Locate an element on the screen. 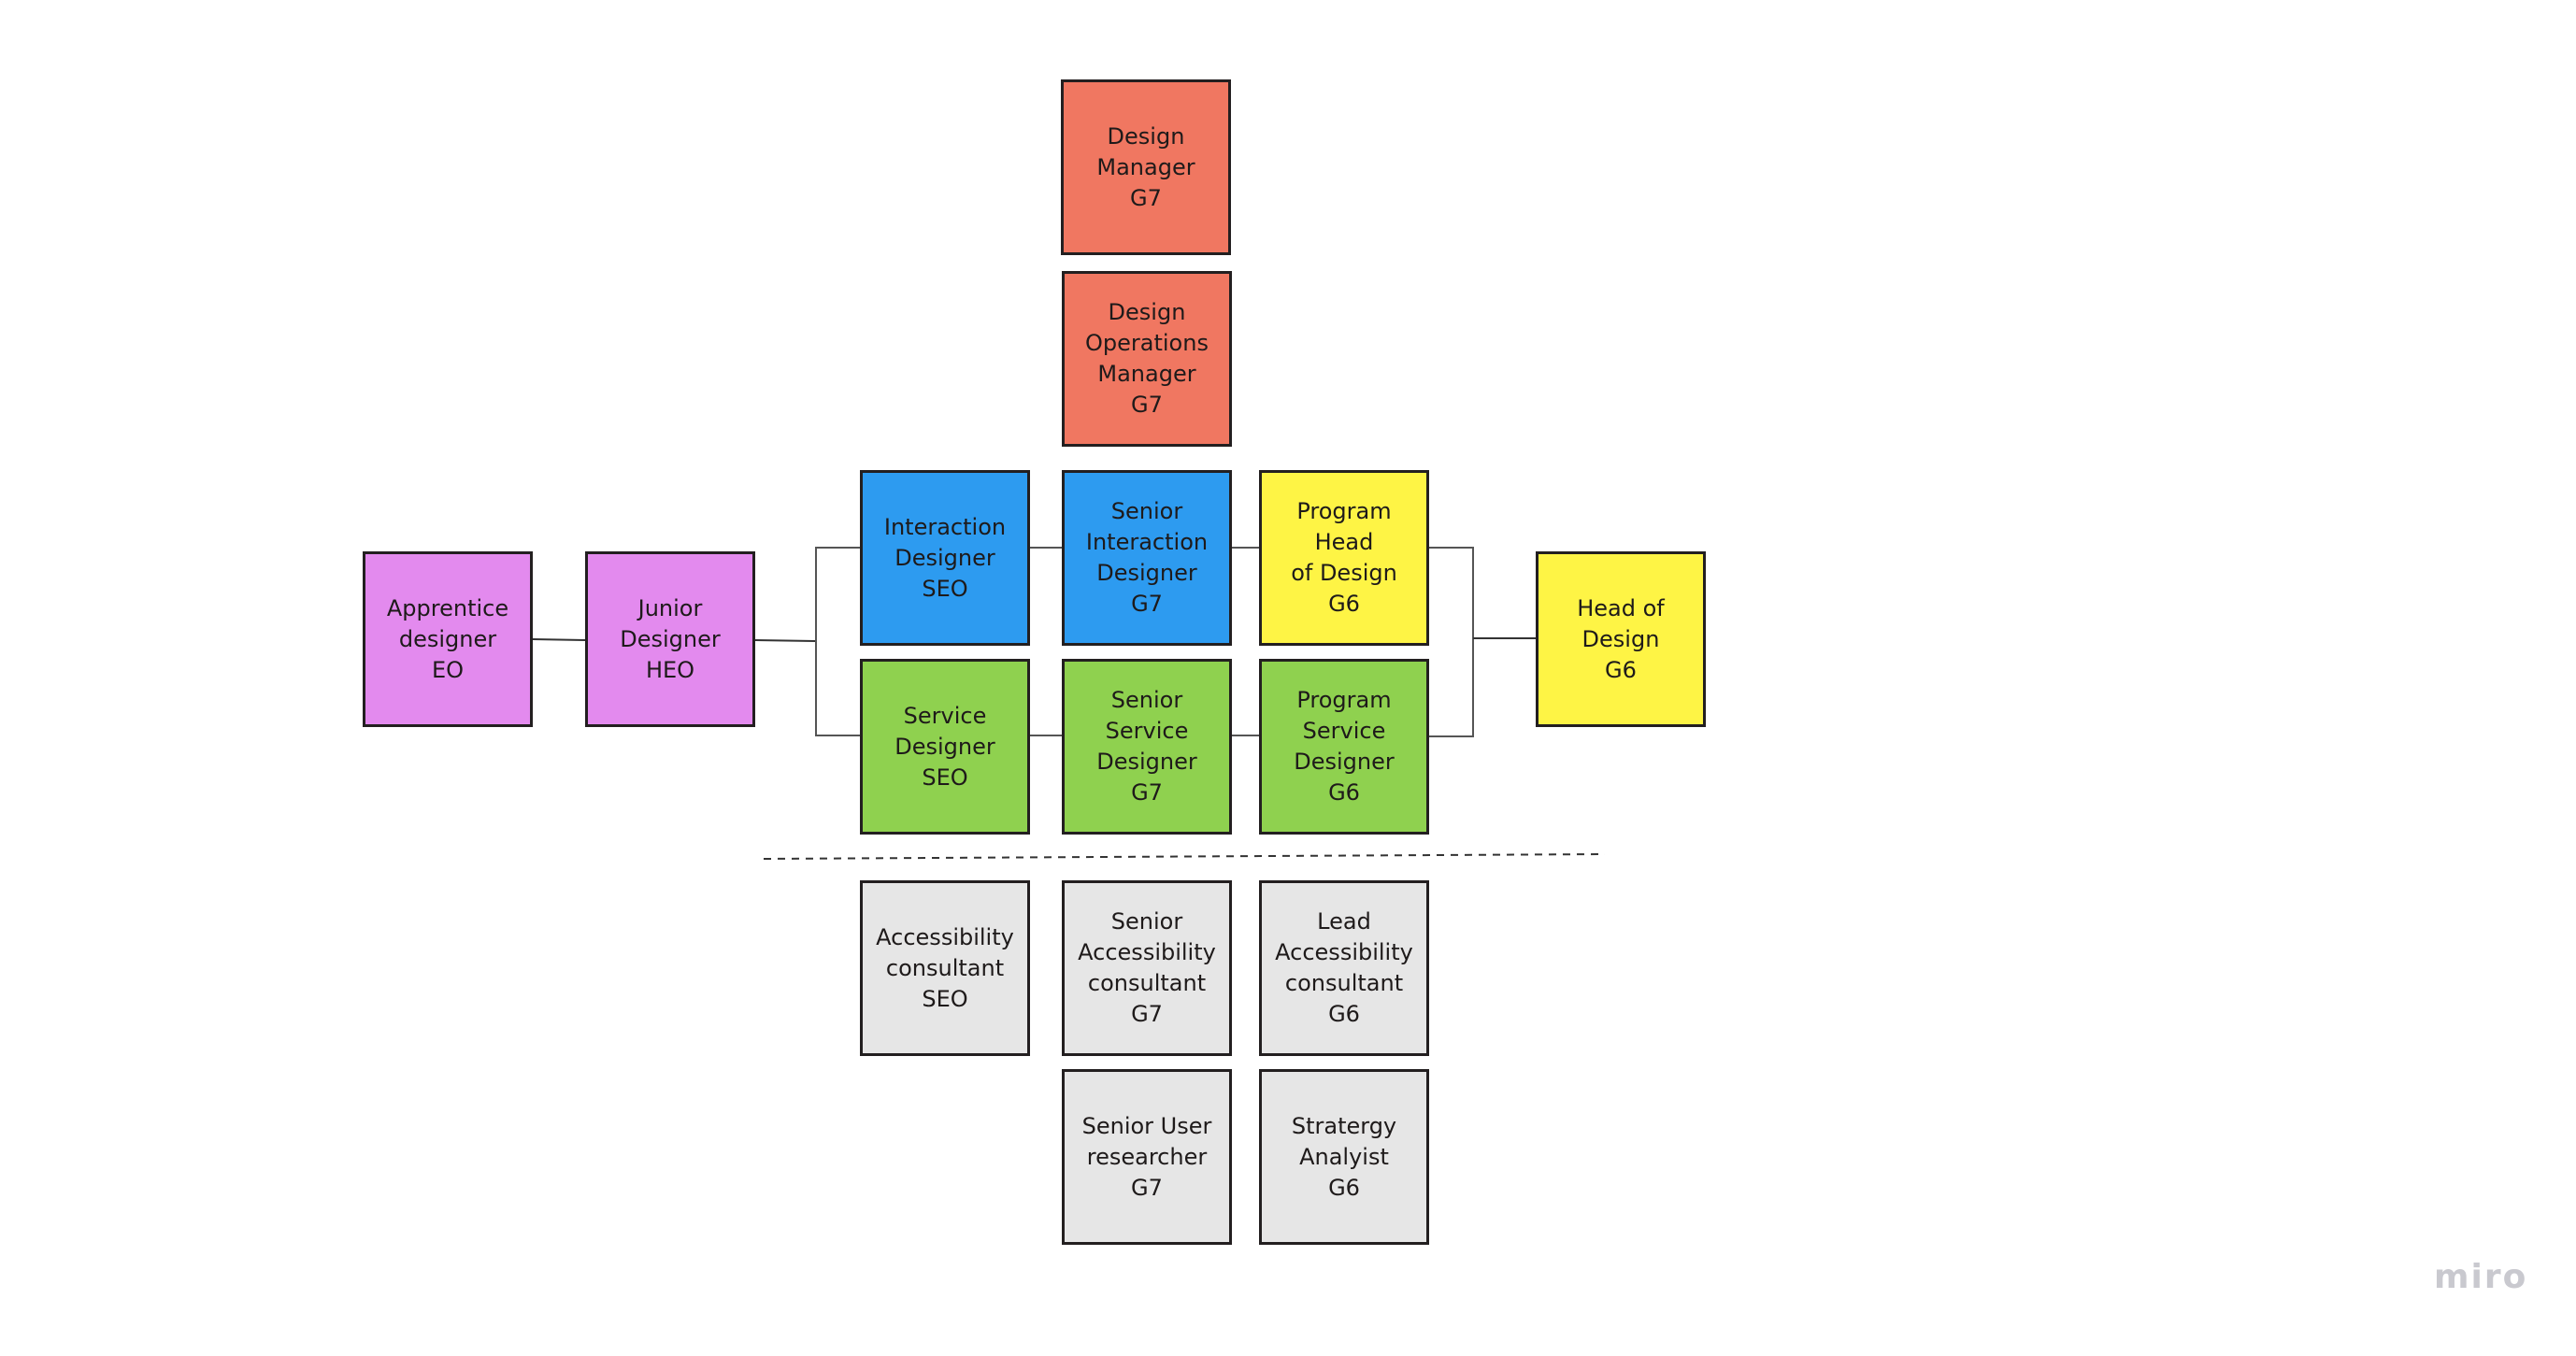 The width and height of the screenshot is (2576, 1356). card-program-service-designer: Program Service Designer G6 is located at coordinates (1344, 747).